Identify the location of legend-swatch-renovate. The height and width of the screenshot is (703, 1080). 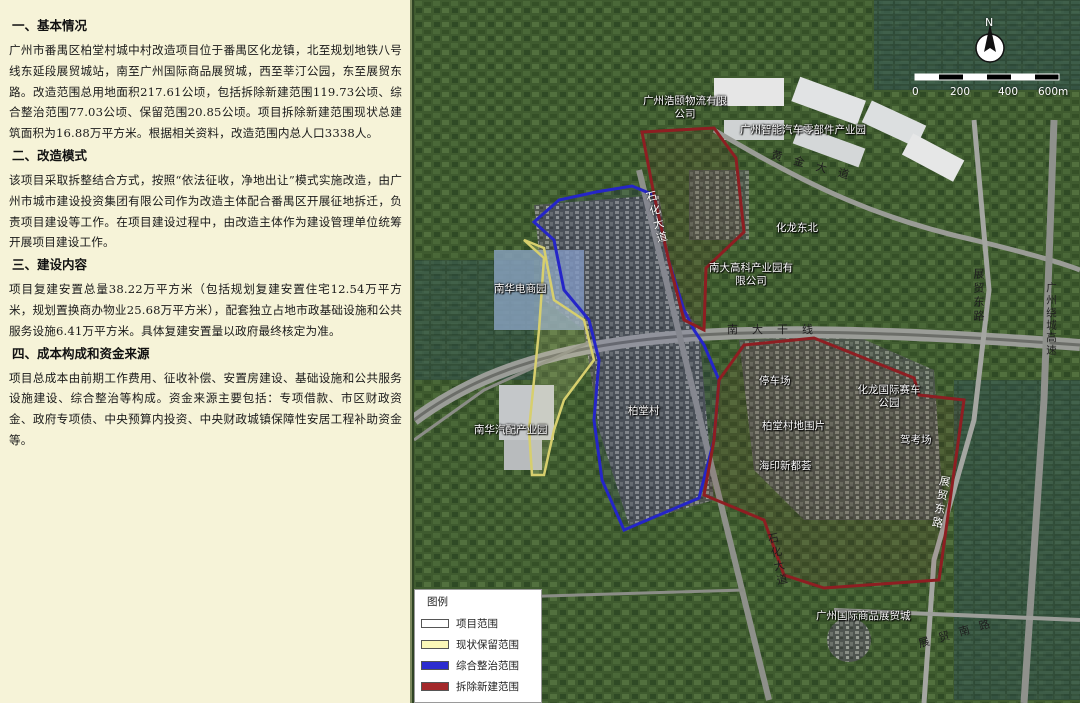
(435, 665).